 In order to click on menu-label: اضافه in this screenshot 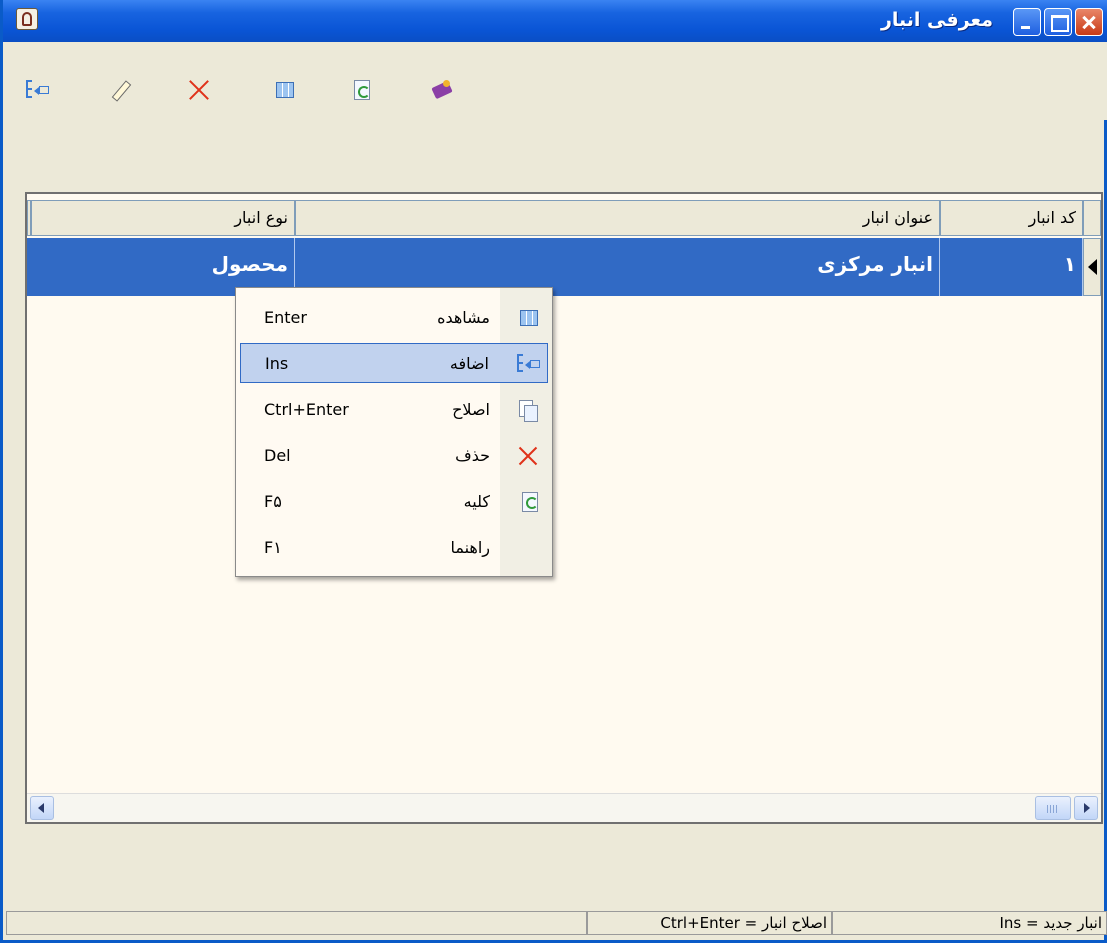, I will do `click(469, 363)`.